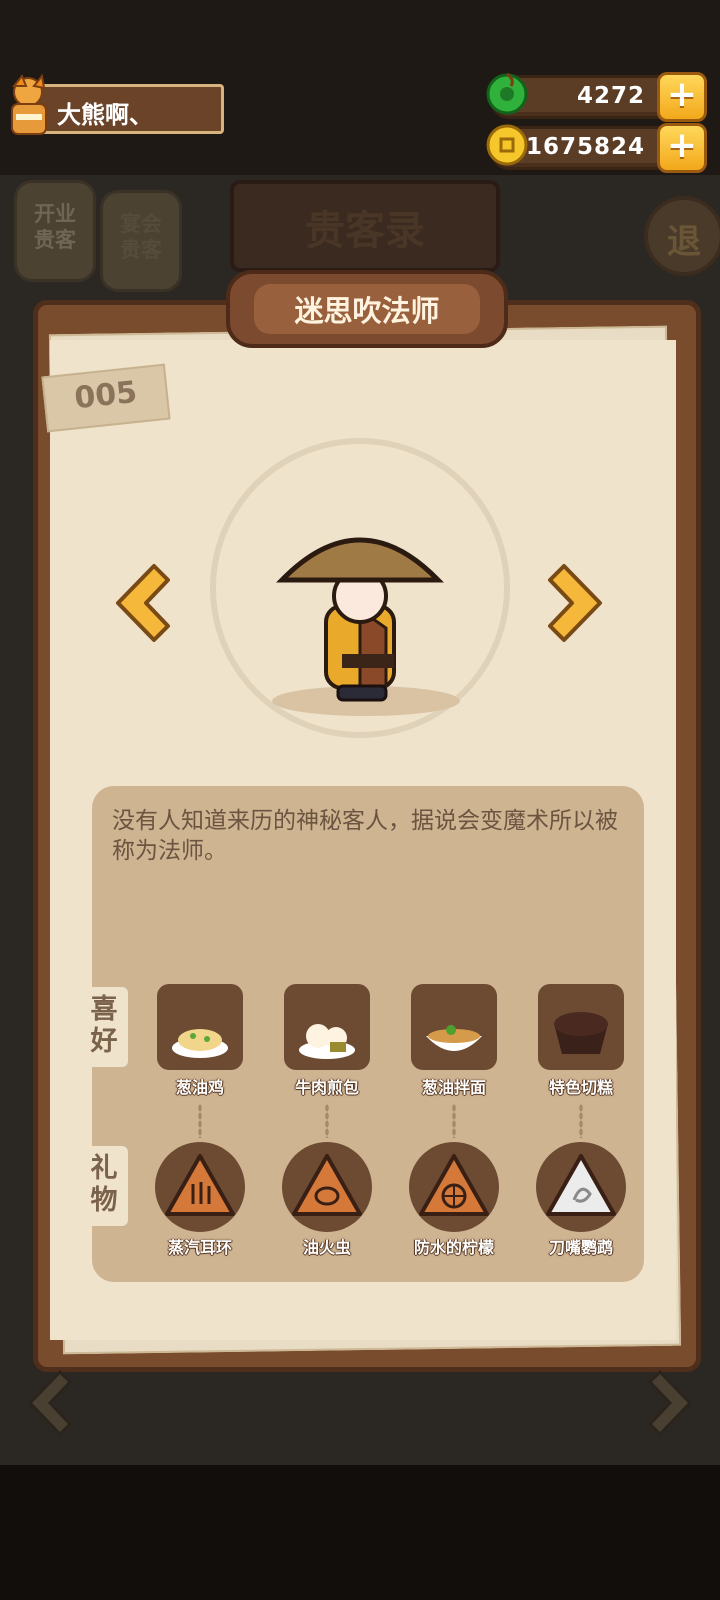  I want to click on add-gems-button: +, so click(682, 97).